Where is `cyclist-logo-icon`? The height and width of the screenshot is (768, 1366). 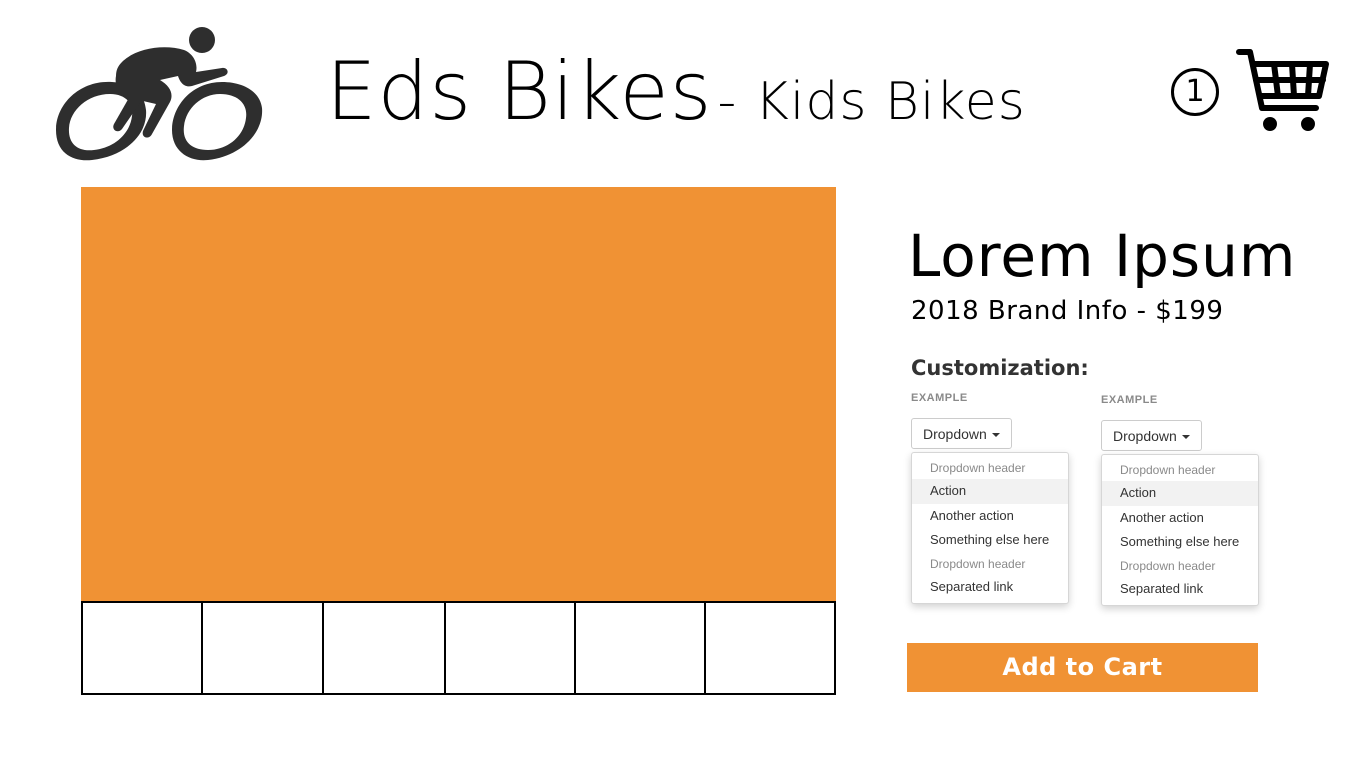 cyclist-logo-icon is located at coordinates (159, 94).